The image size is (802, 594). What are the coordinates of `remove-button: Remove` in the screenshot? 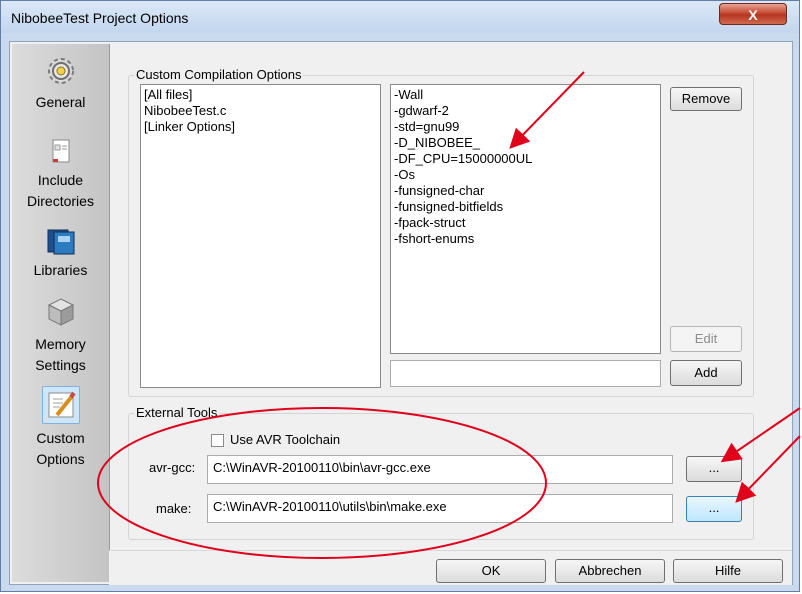 It's located at (706, 99).